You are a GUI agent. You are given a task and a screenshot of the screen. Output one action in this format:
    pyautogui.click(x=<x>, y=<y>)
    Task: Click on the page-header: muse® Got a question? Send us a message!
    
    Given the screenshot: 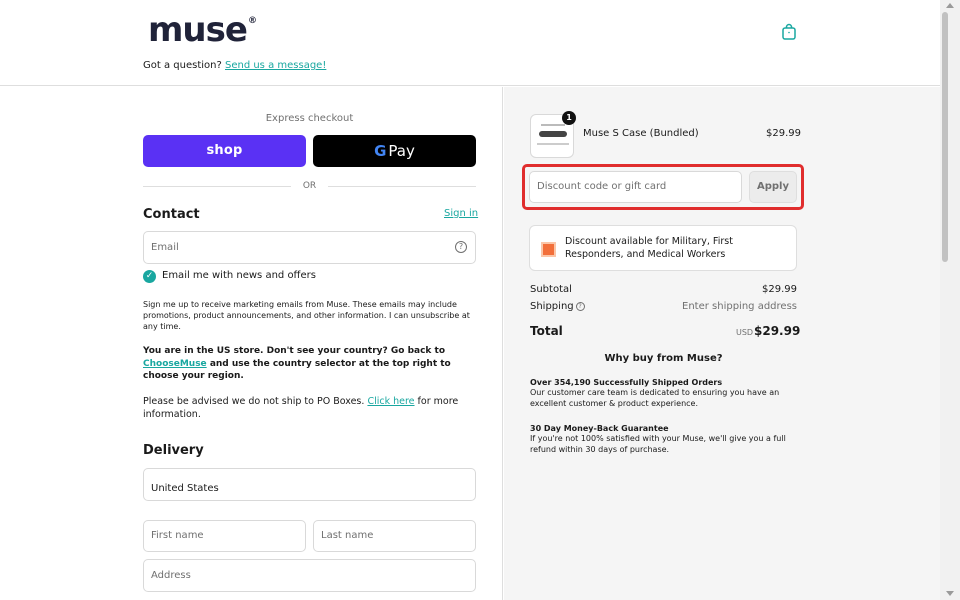 What is the action you would take?
    pyautogui.click(x=470, y=43)
    